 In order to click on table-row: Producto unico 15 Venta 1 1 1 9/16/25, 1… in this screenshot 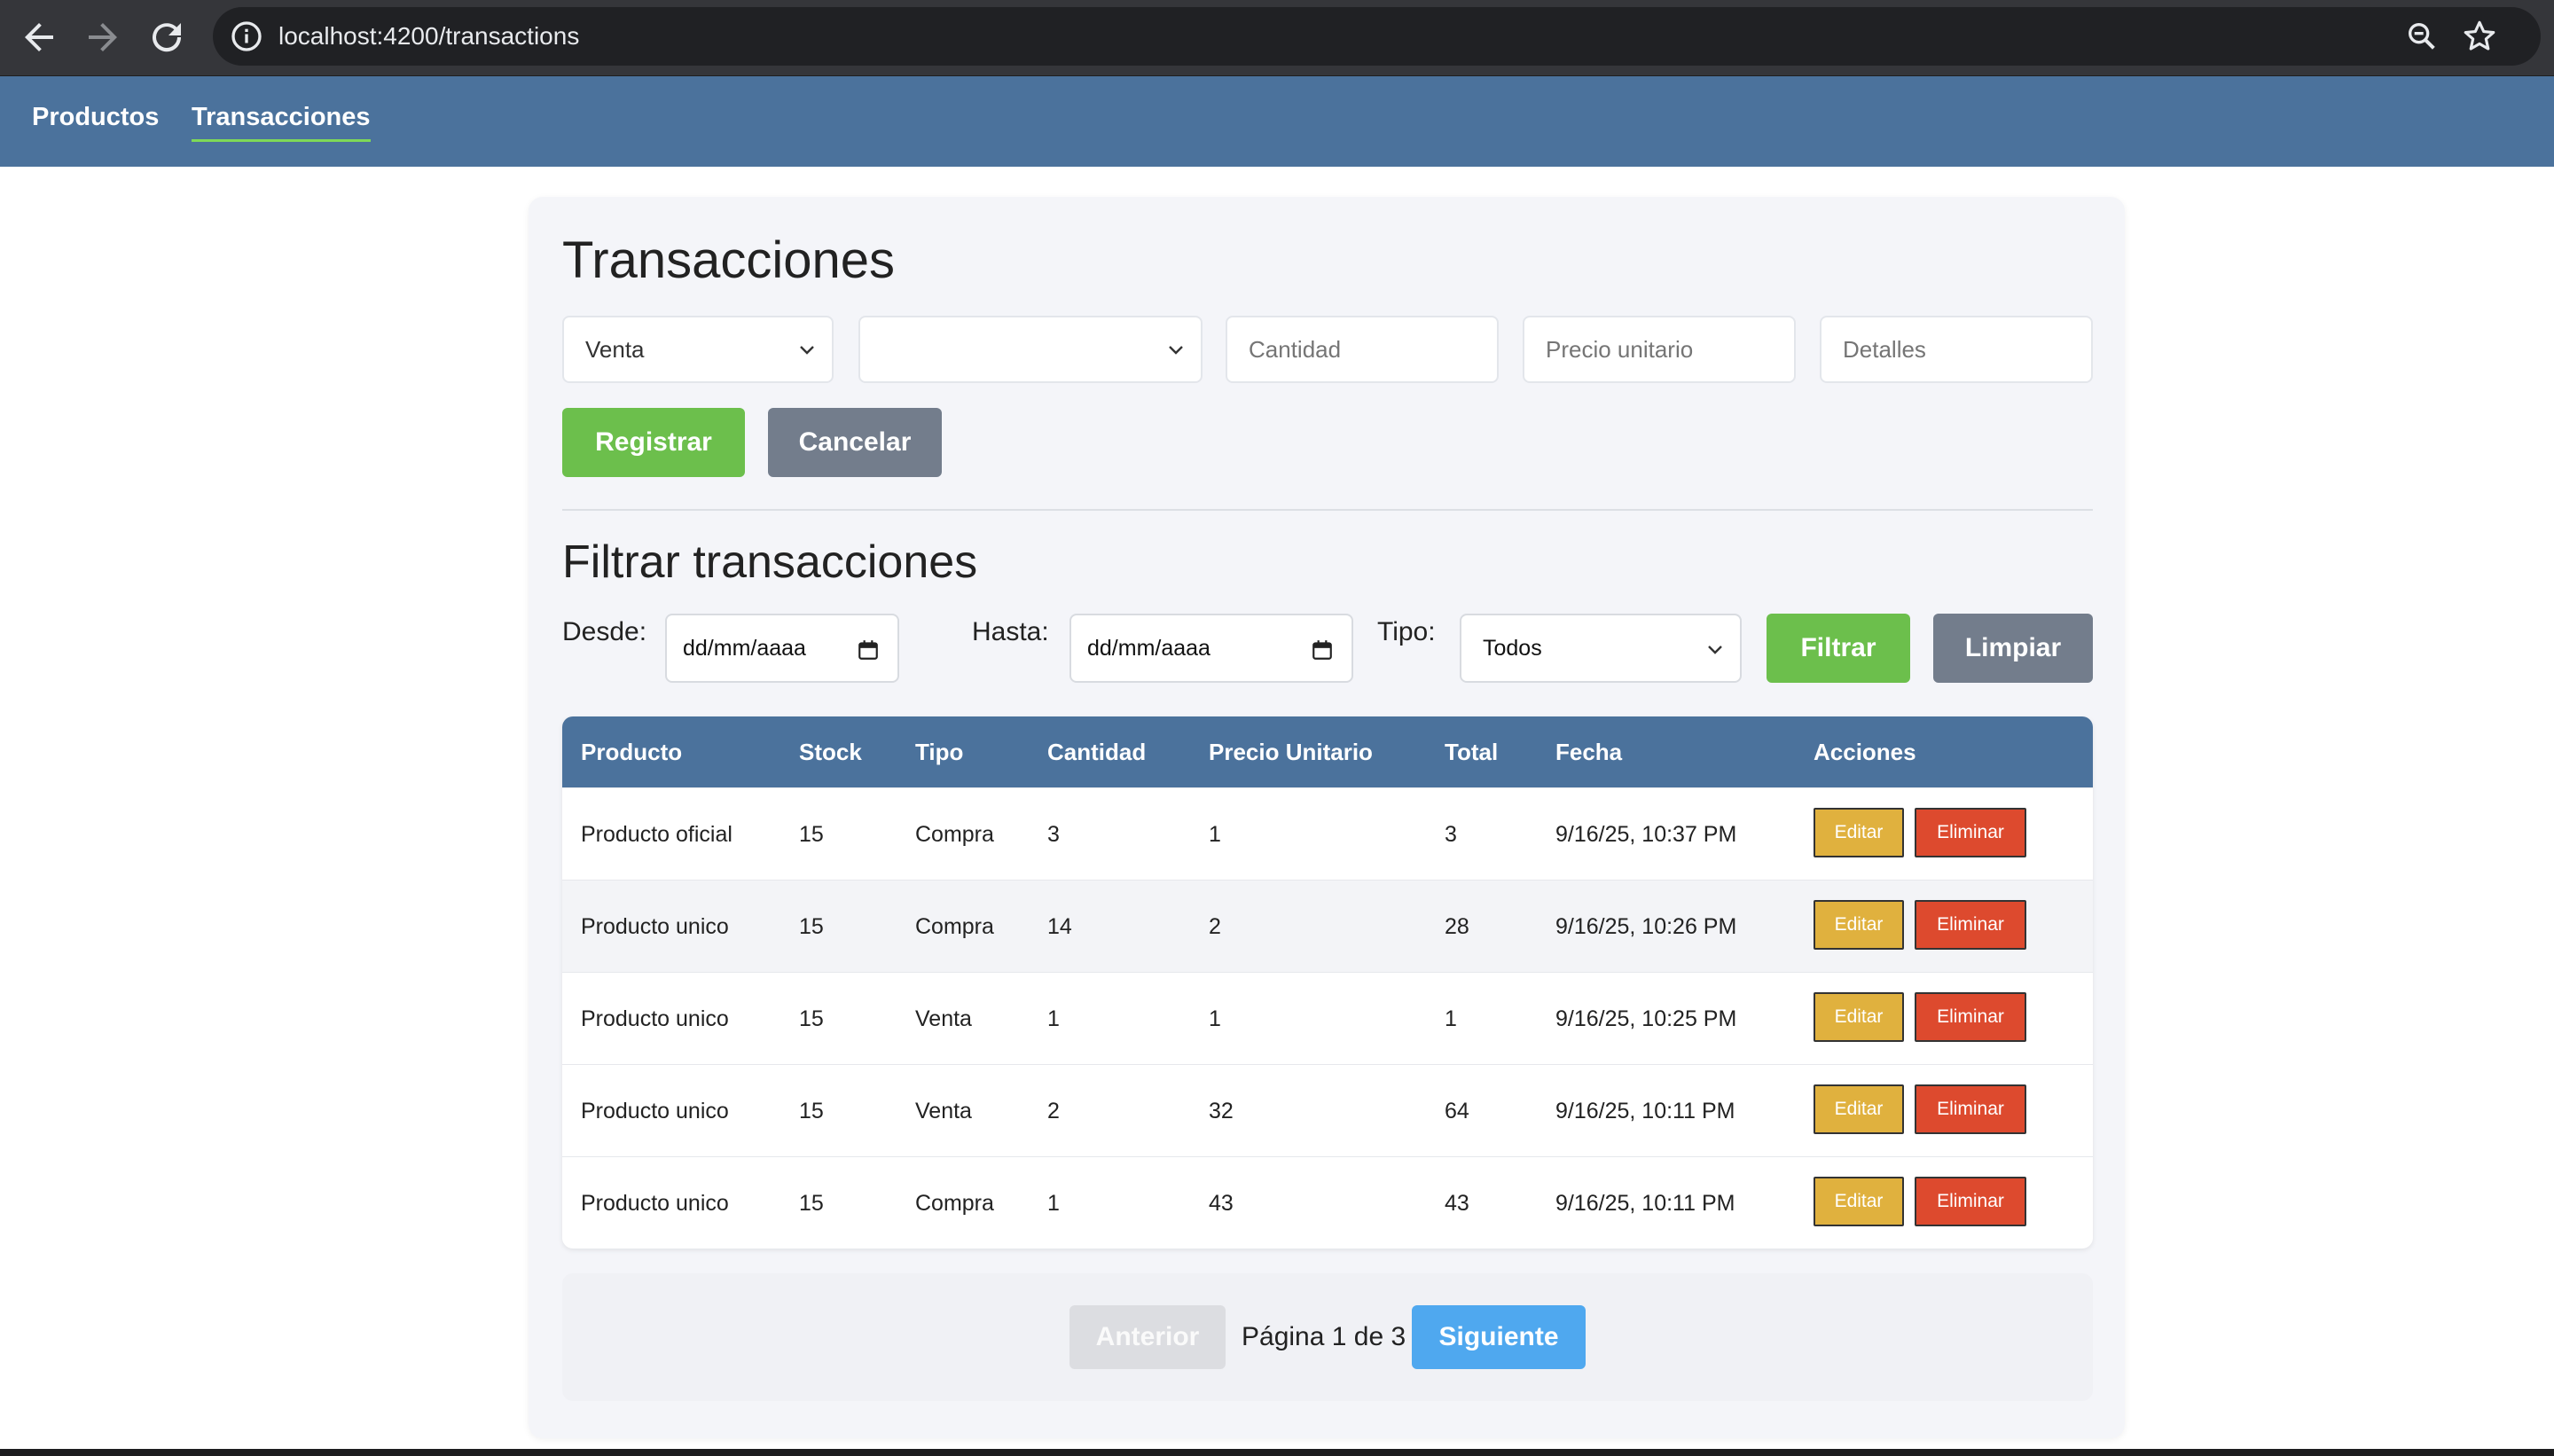, I will do `click(1327, 1018)`.